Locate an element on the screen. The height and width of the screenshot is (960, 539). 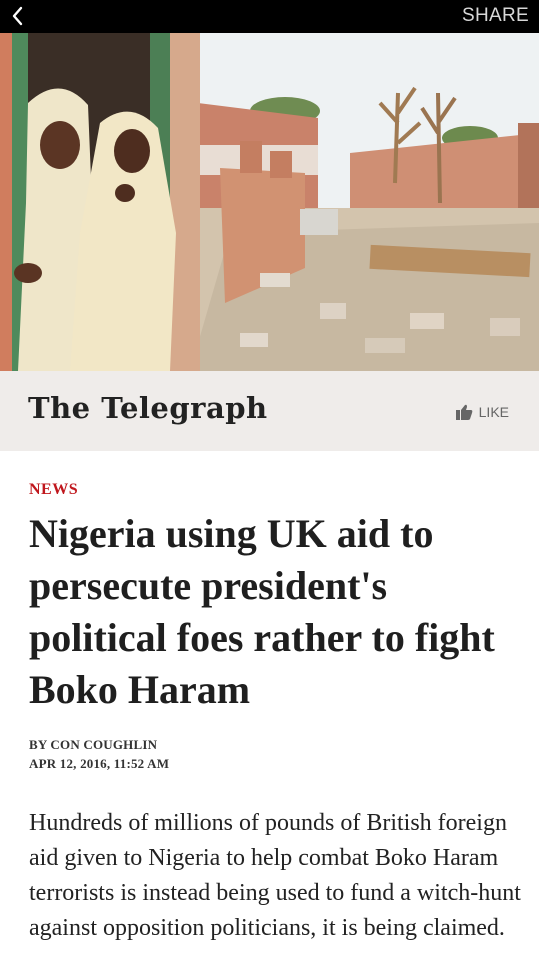
byline-block: BY CON COUGHLIN APR 12, 2016, 11:52 AM is located at coordinates (99, 754).